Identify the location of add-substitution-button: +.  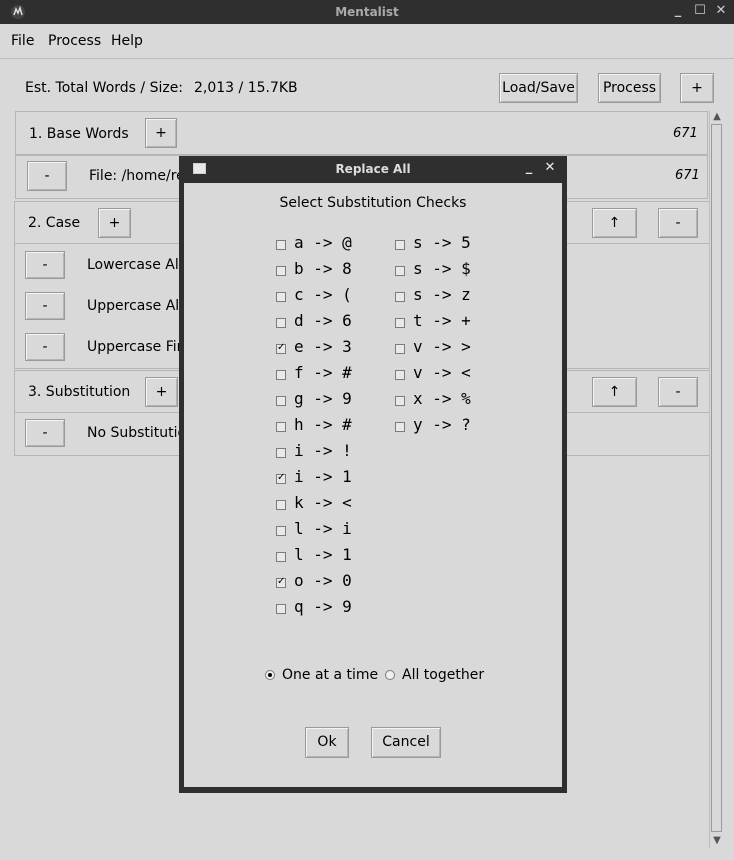
(161, 392).